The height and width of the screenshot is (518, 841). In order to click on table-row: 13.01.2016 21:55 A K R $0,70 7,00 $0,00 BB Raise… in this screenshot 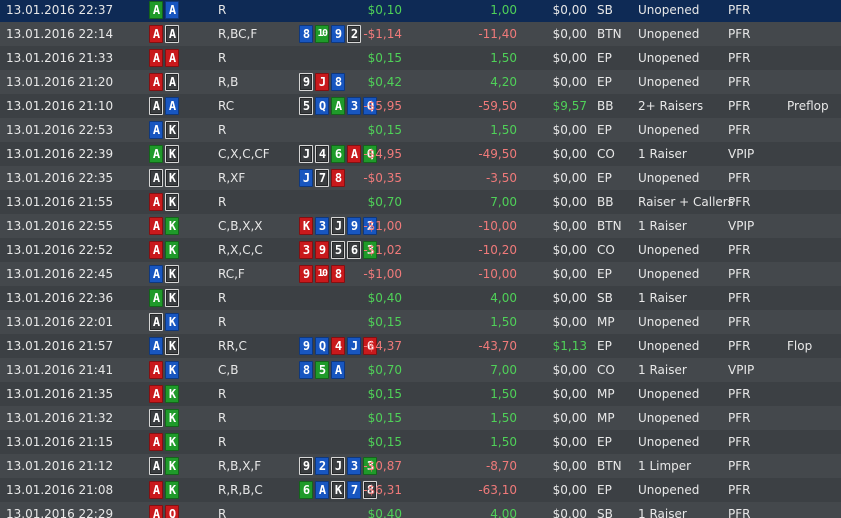, I will do `click(420, 202)`.